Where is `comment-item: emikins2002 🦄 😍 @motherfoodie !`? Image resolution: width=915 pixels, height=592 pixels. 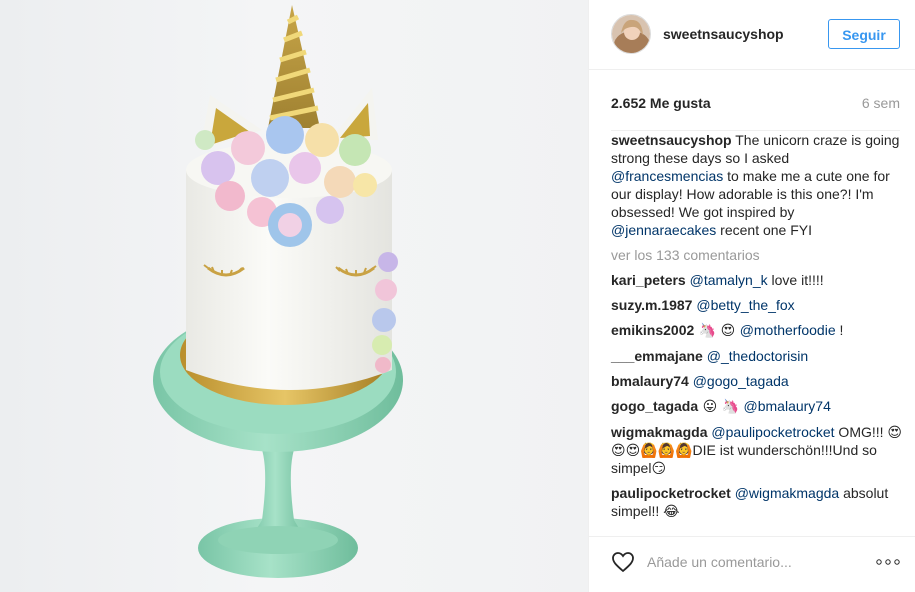 comment-item: emikins2002 🦄 😍 @motherfoodie ! is located at coordinates (757, 330).